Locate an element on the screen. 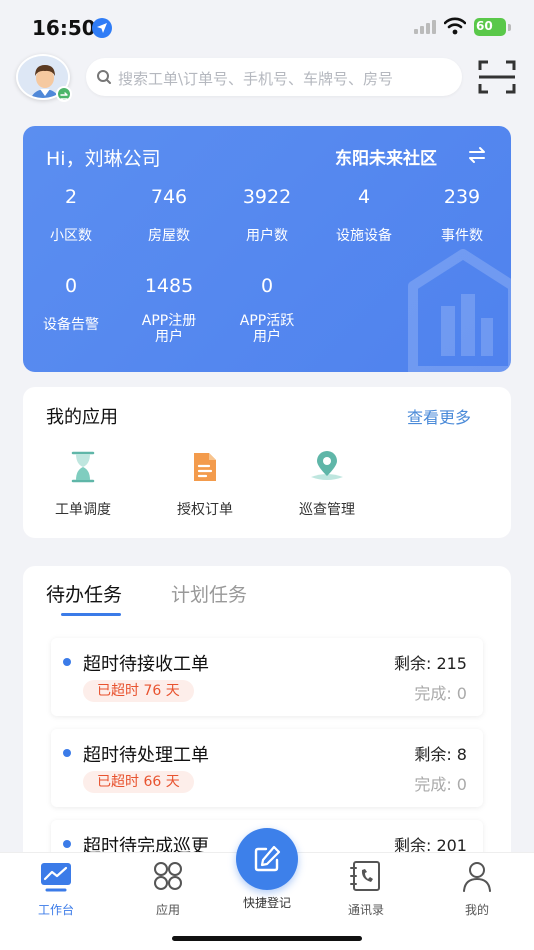 The height and width of the screenshot is (950, 534). quick-register-button is located at coordinates (267, 859).